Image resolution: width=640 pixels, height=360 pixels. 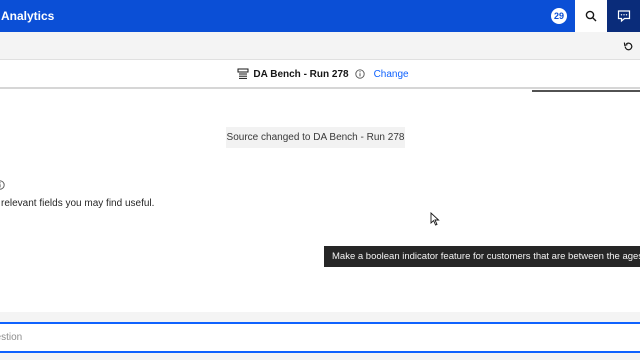 I want to click on source-changed-notice: Source changed to DA Bench - Run 278, so click(x=315, y=137).